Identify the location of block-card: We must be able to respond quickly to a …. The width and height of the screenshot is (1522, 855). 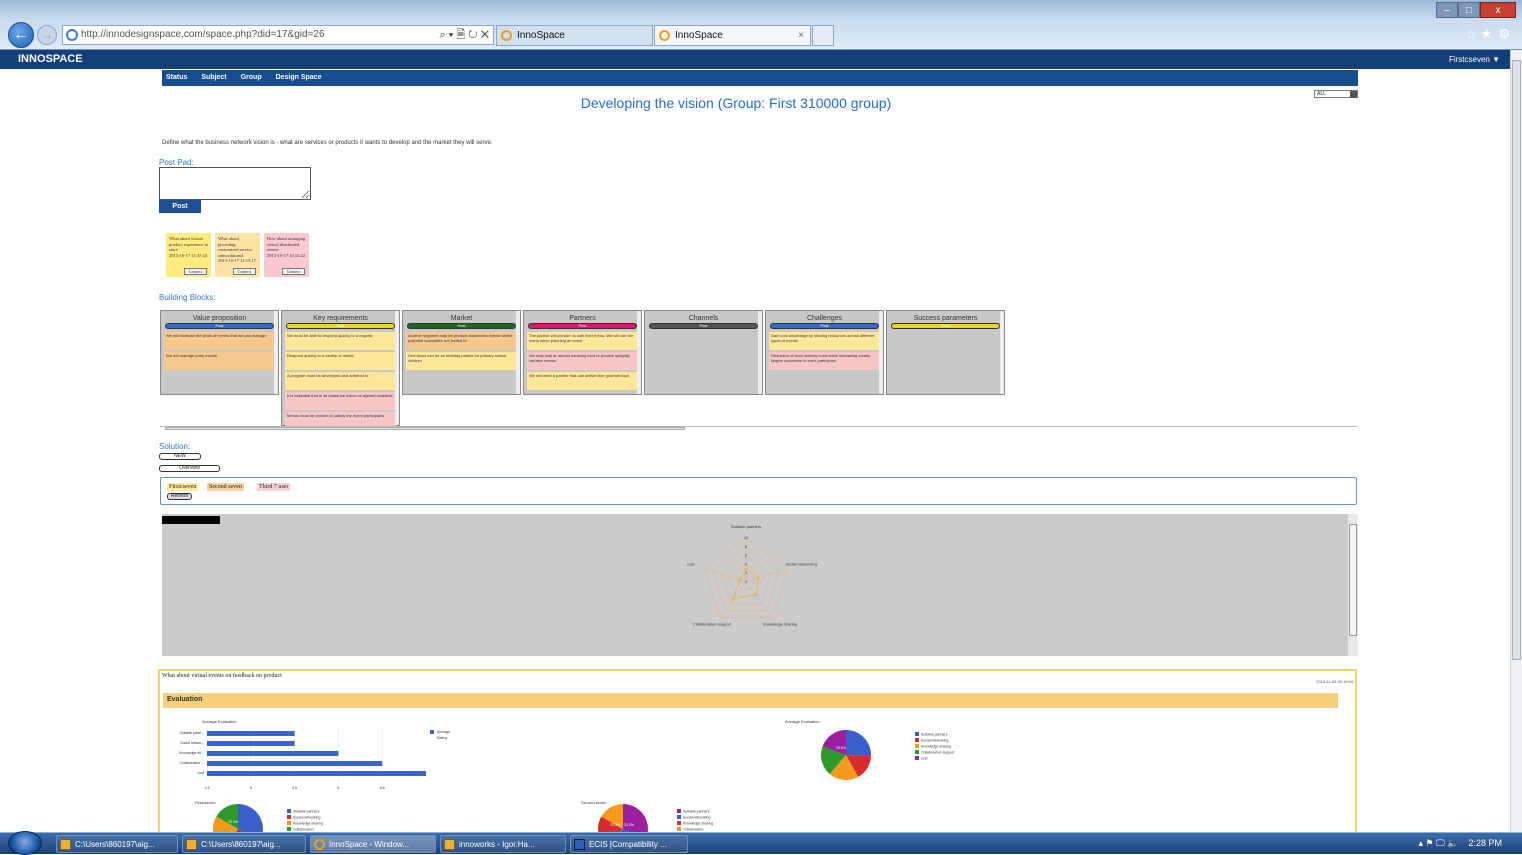
(340, 341).